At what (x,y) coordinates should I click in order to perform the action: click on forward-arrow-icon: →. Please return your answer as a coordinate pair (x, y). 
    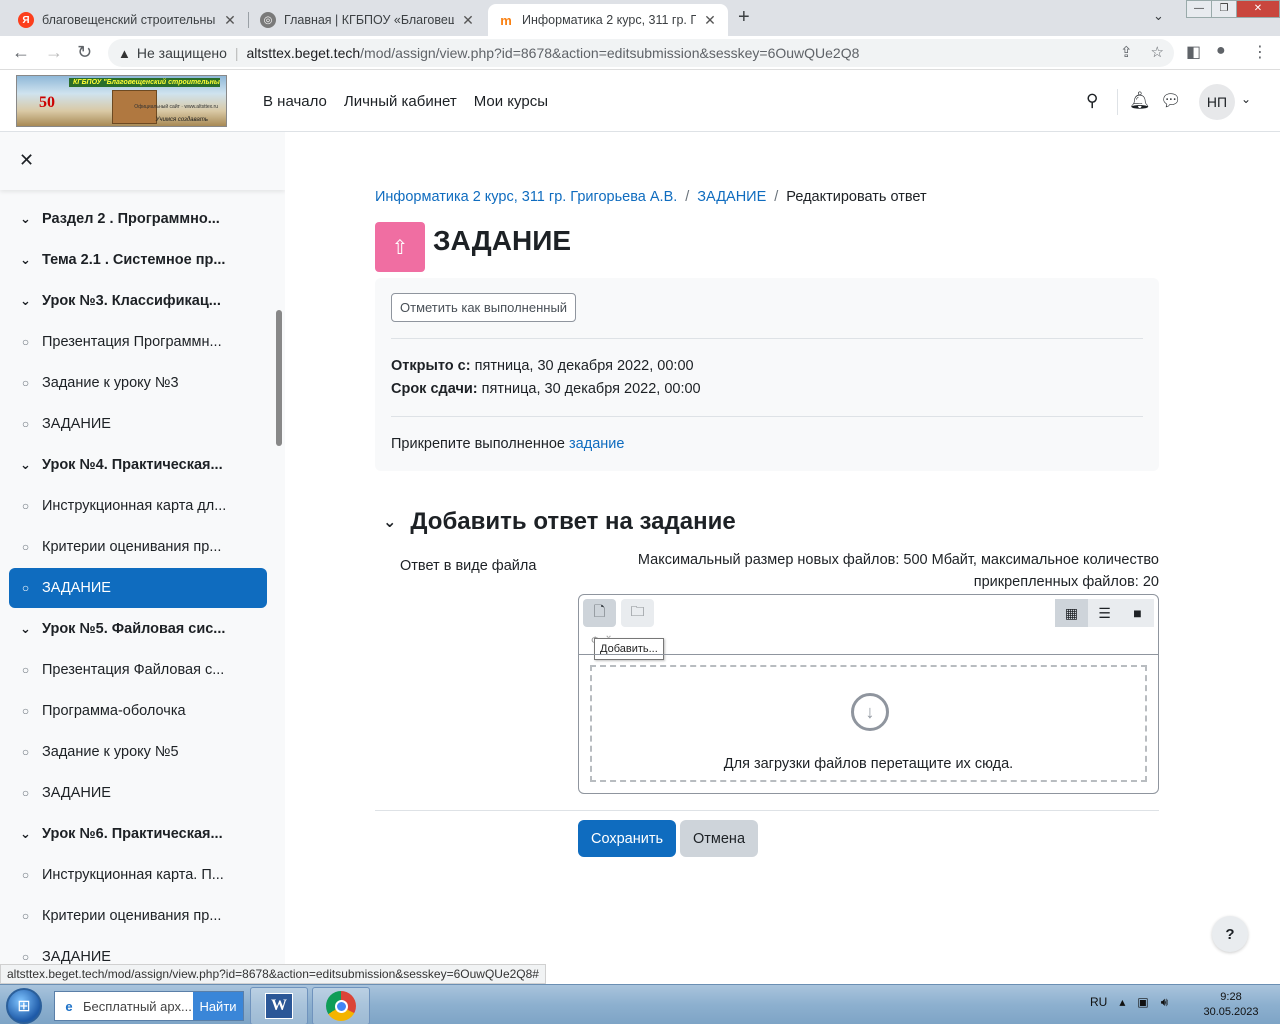
    Looking at the image, I should click on (54, 52).